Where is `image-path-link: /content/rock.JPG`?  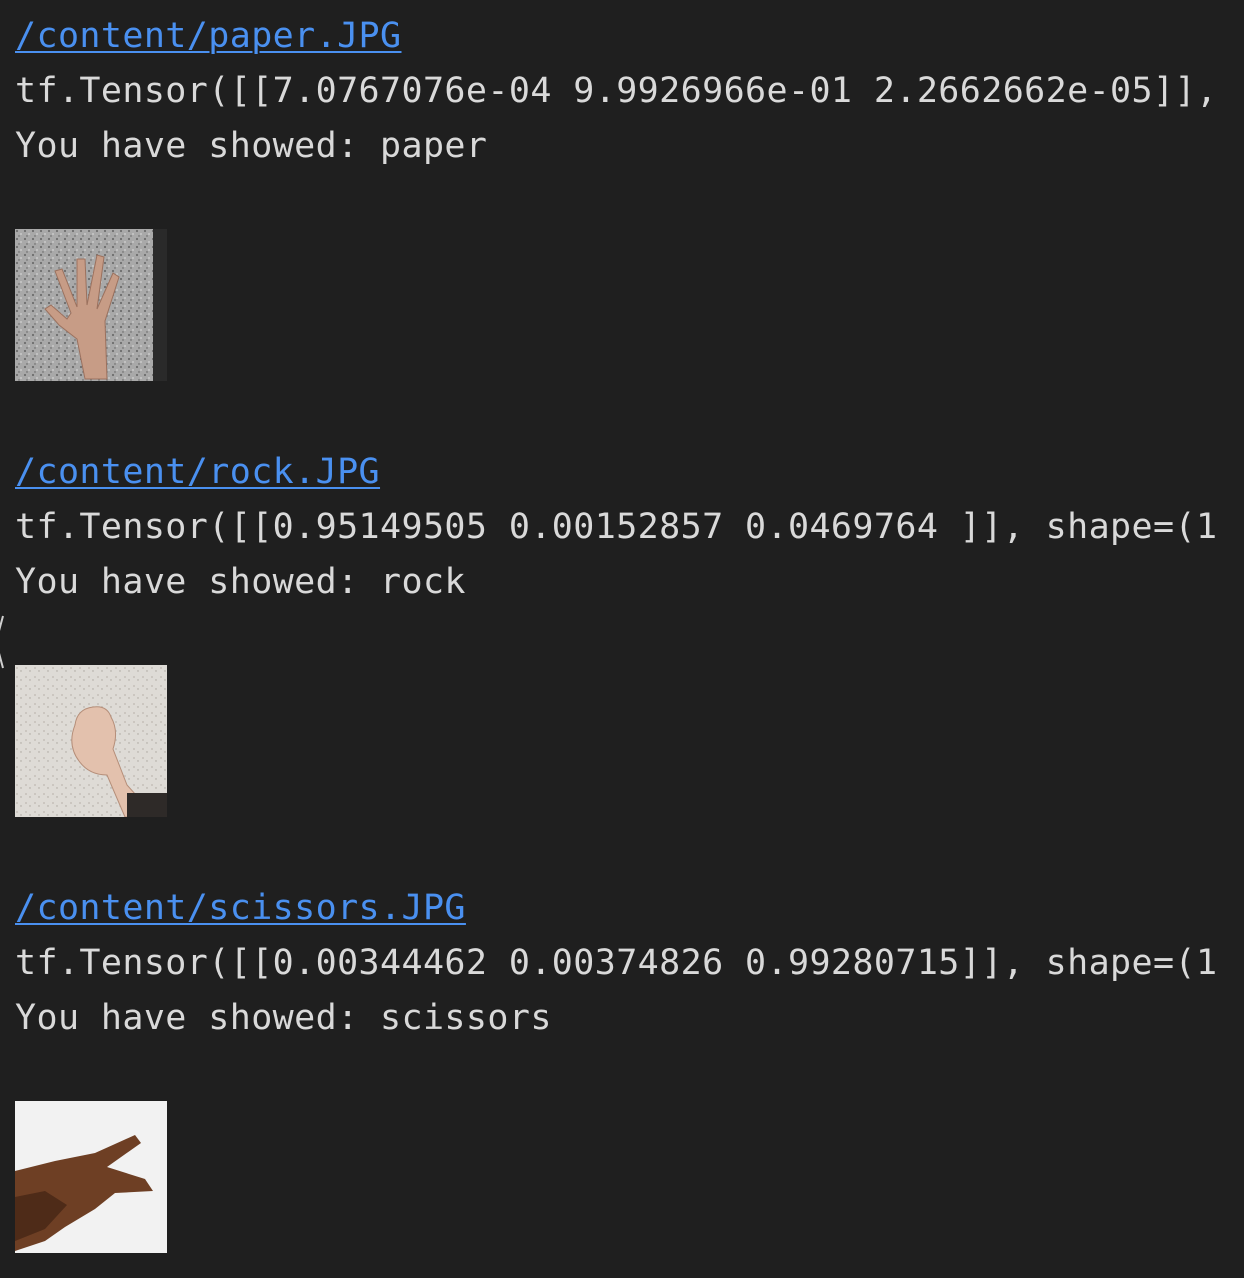 image-path-link: /content/rock.JPG is located at coordinates (197, 472).